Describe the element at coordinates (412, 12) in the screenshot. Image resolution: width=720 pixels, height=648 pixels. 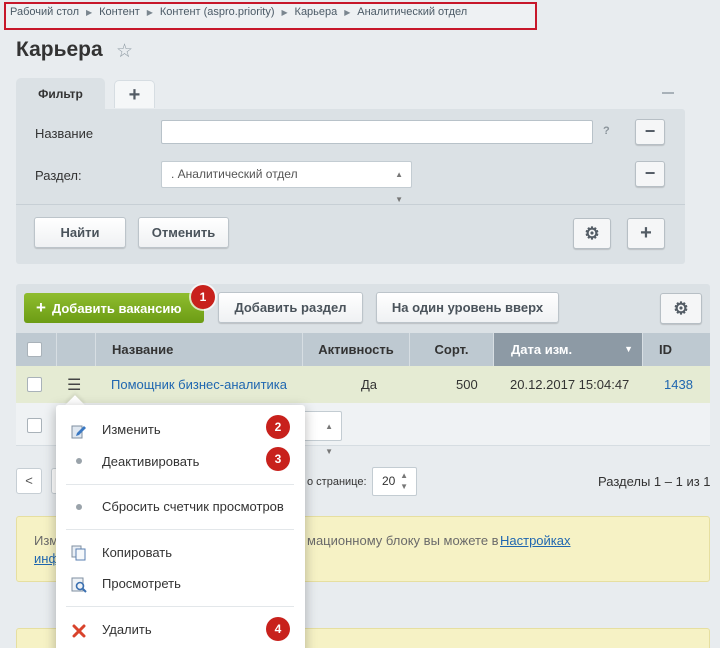
I see `breadcrumb-item-analytics: Аналитический отдел` at that location.